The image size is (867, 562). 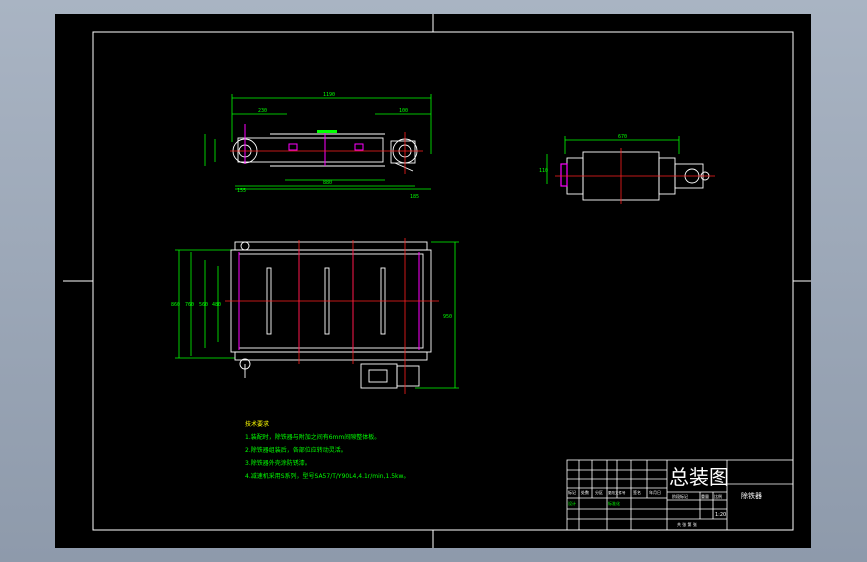 I want to click on part-name: 除铁器, so click(x=751, y=495).